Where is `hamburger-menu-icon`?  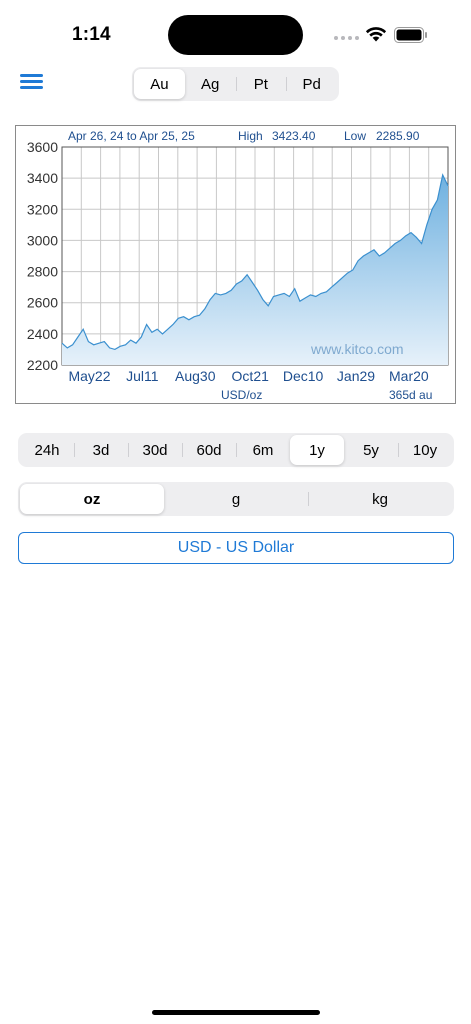 hamburger-menu-icon is located at coordinates (32, 84).